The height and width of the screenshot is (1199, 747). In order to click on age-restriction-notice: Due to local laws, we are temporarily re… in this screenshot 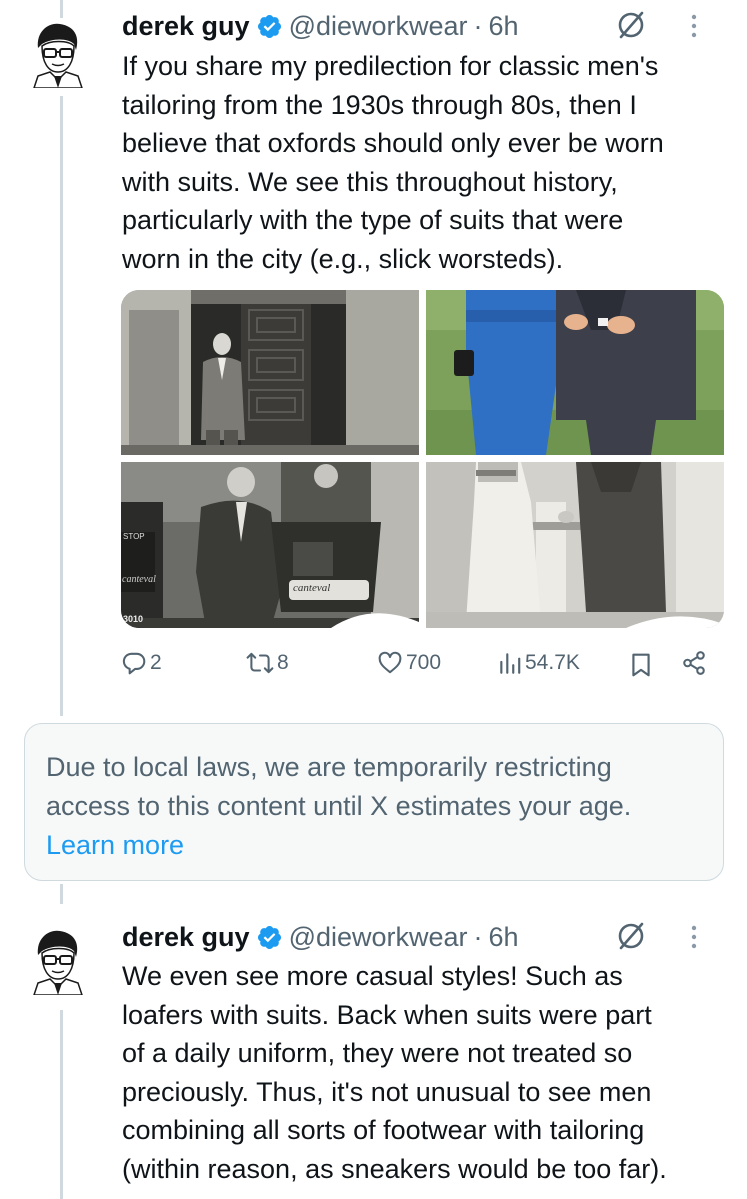, I will do `click(374, 802)`.